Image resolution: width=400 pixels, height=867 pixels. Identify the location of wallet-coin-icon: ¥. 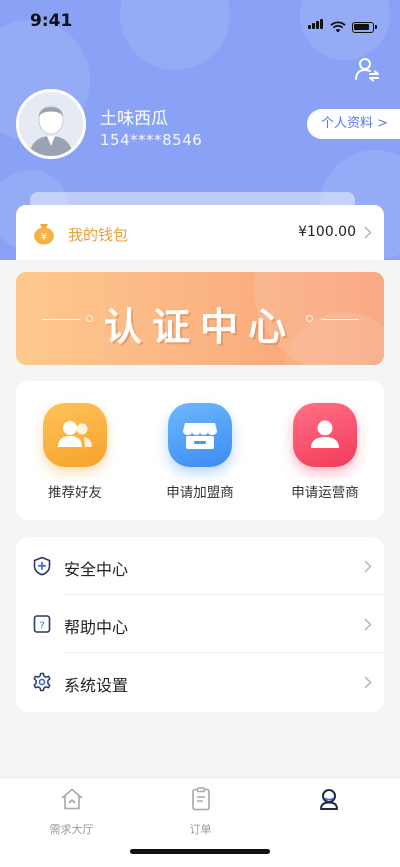
(44, 234).